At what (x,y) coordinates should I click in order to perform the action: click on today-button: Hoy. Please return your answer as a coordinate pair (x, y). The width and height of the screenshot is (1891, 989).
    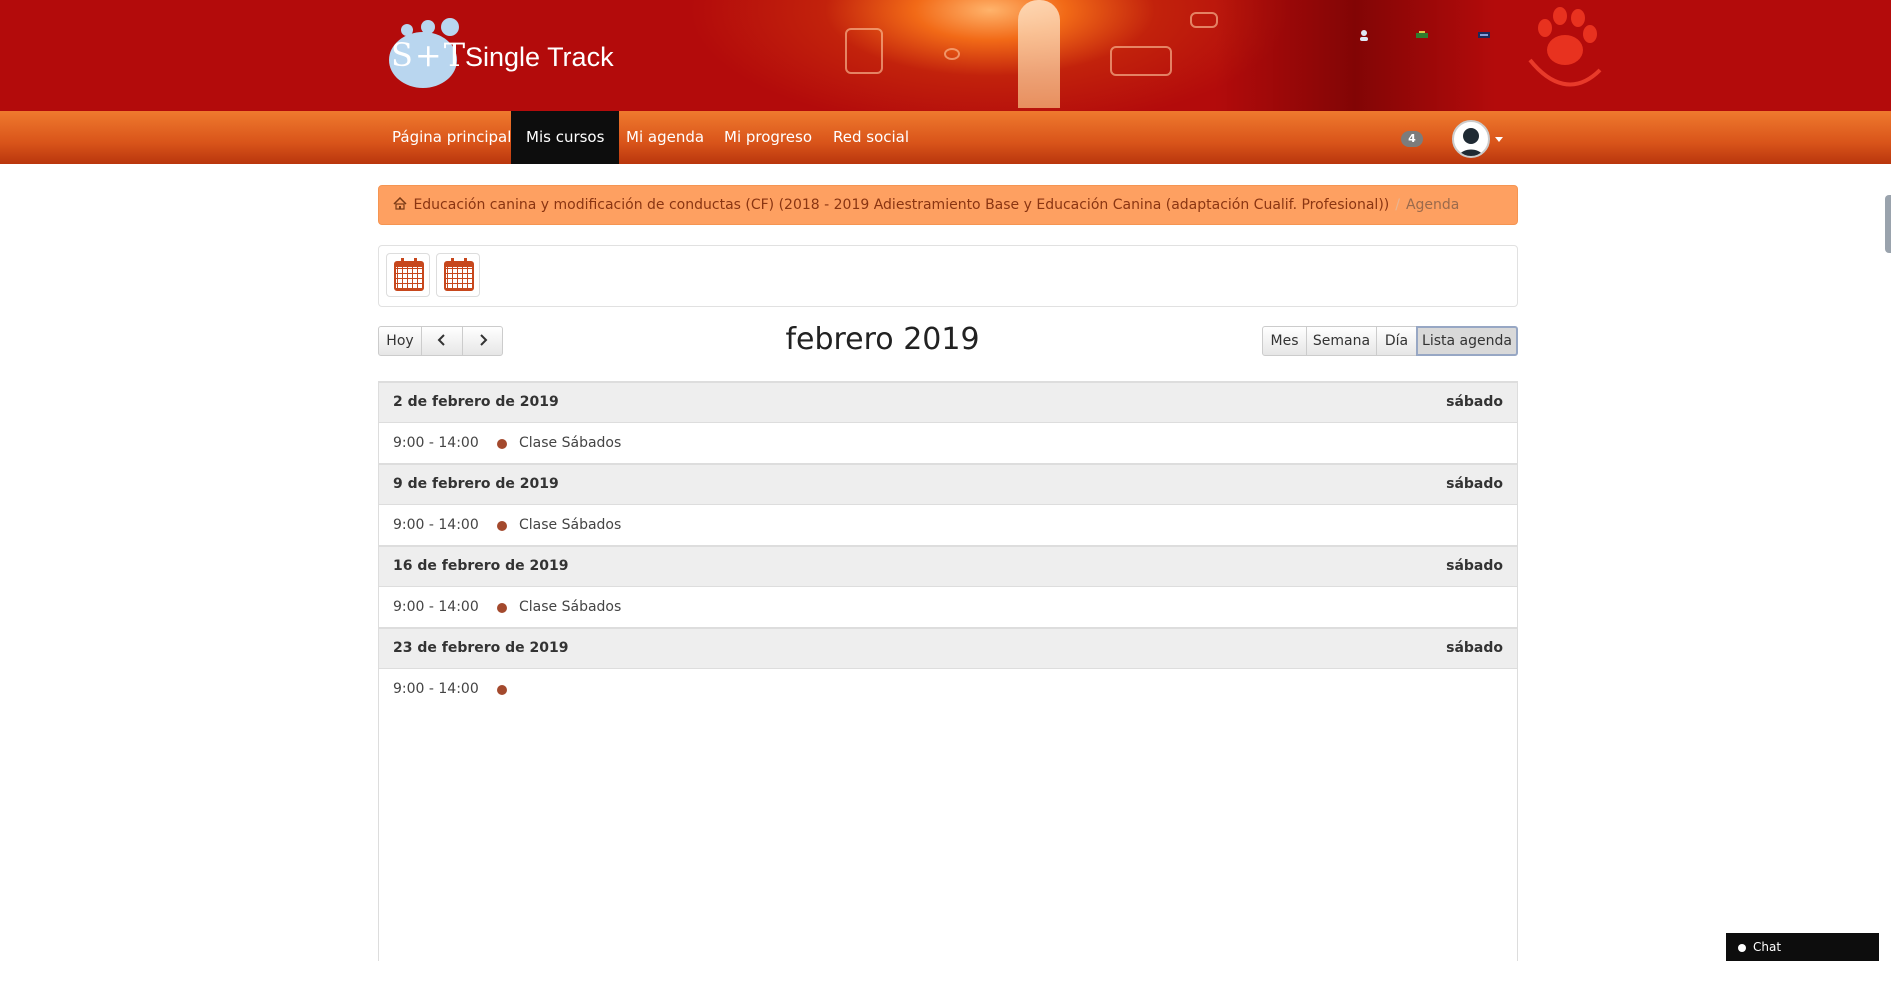
    Looking at the image, I should click on (400, 341).